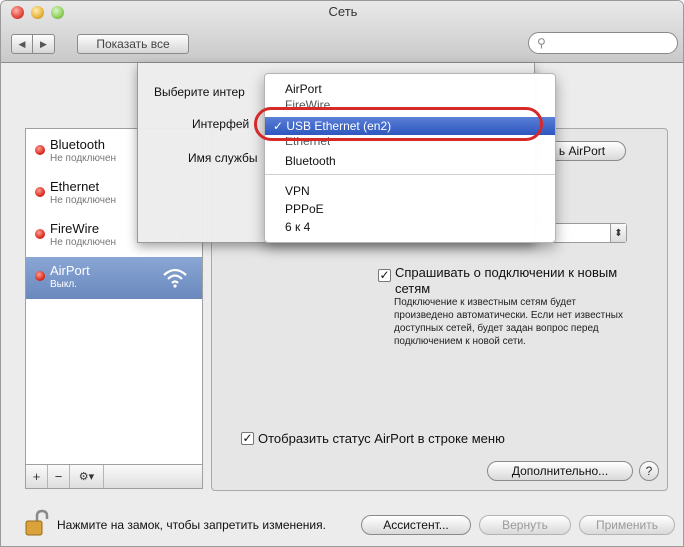 This screenshot has width=684, height=547. What do you see at coordinates (310, 161) in the screenshot?
I see `menu-item-bluetooth: Bluetooth` at bounding box center [310, 161].